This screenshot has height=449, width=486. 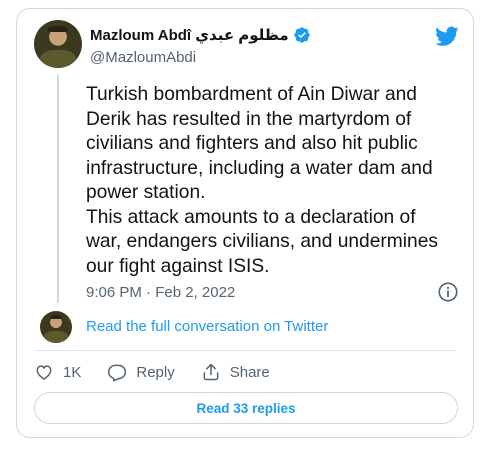 I want to click on reply-button: Reply, so click(x=141, y=372).